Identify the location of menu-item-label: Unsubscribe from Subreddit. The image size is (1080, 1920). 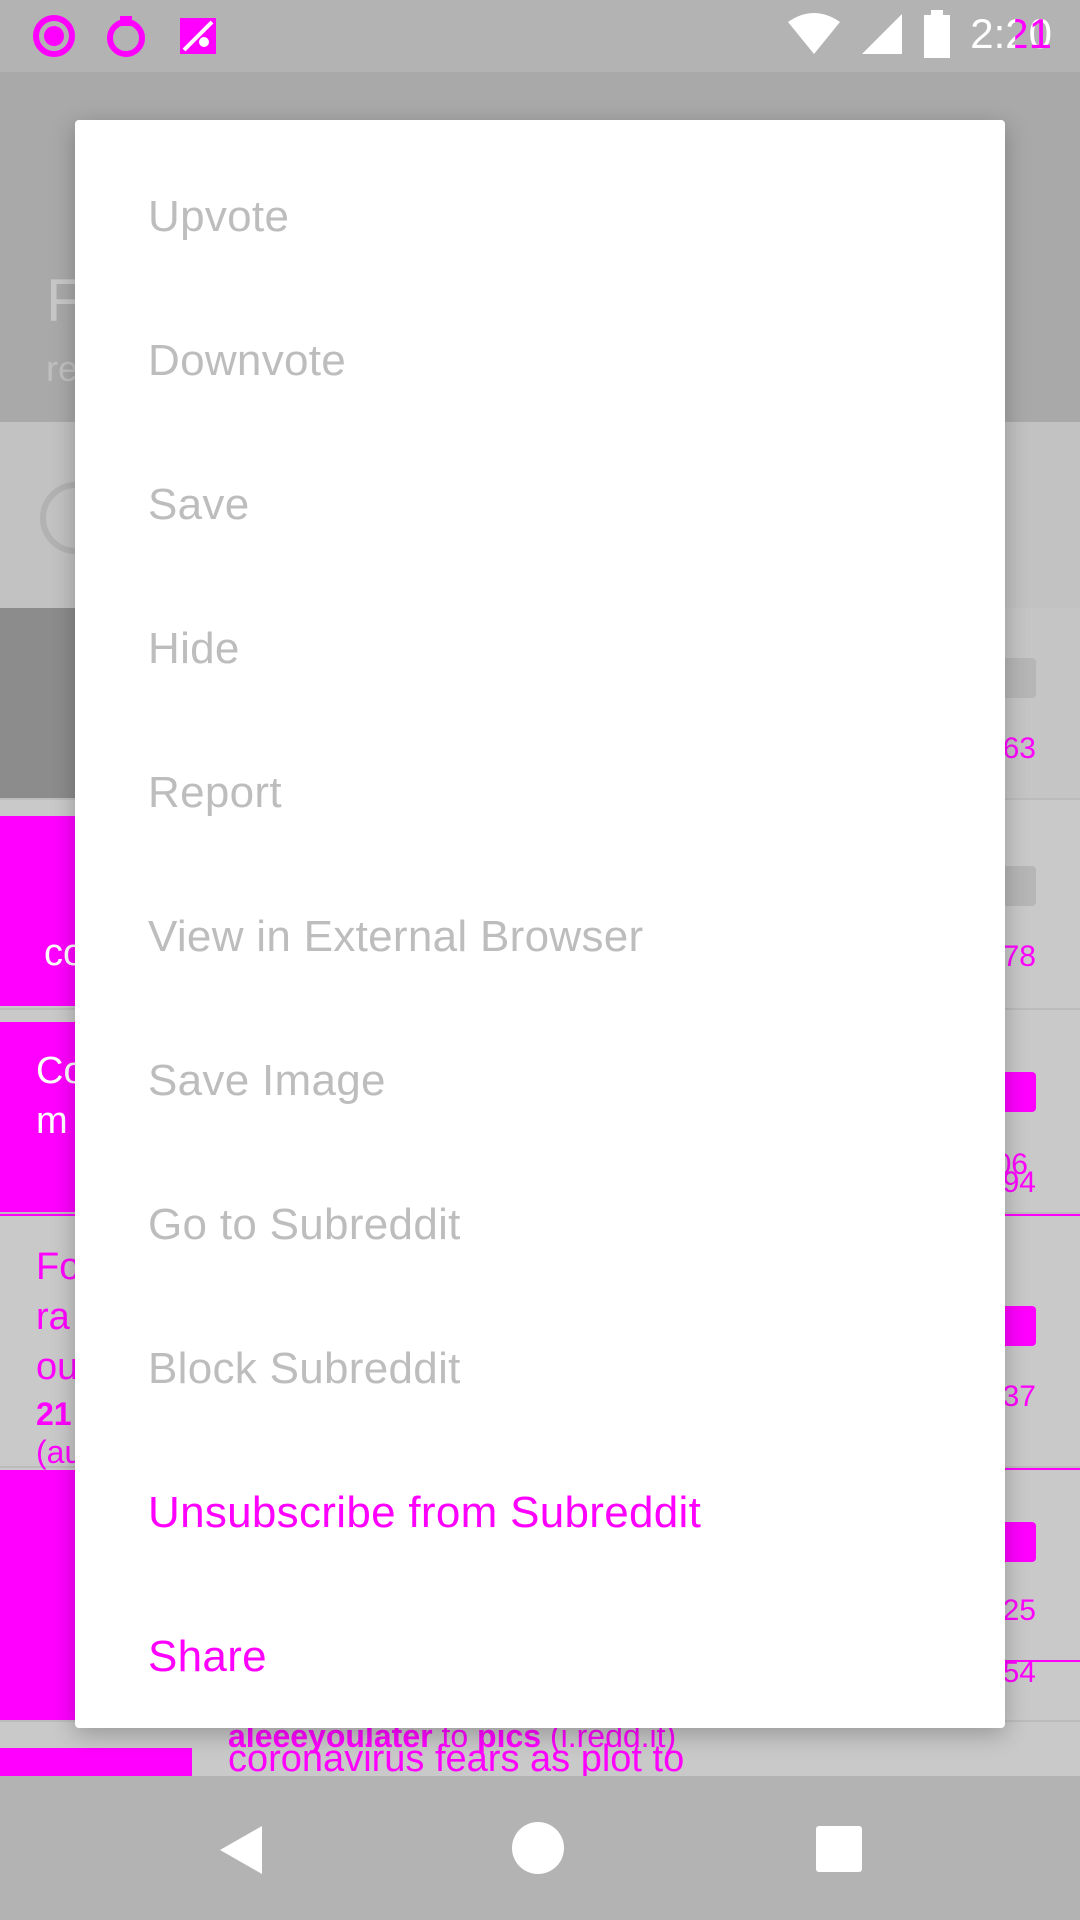
(425, 1512).